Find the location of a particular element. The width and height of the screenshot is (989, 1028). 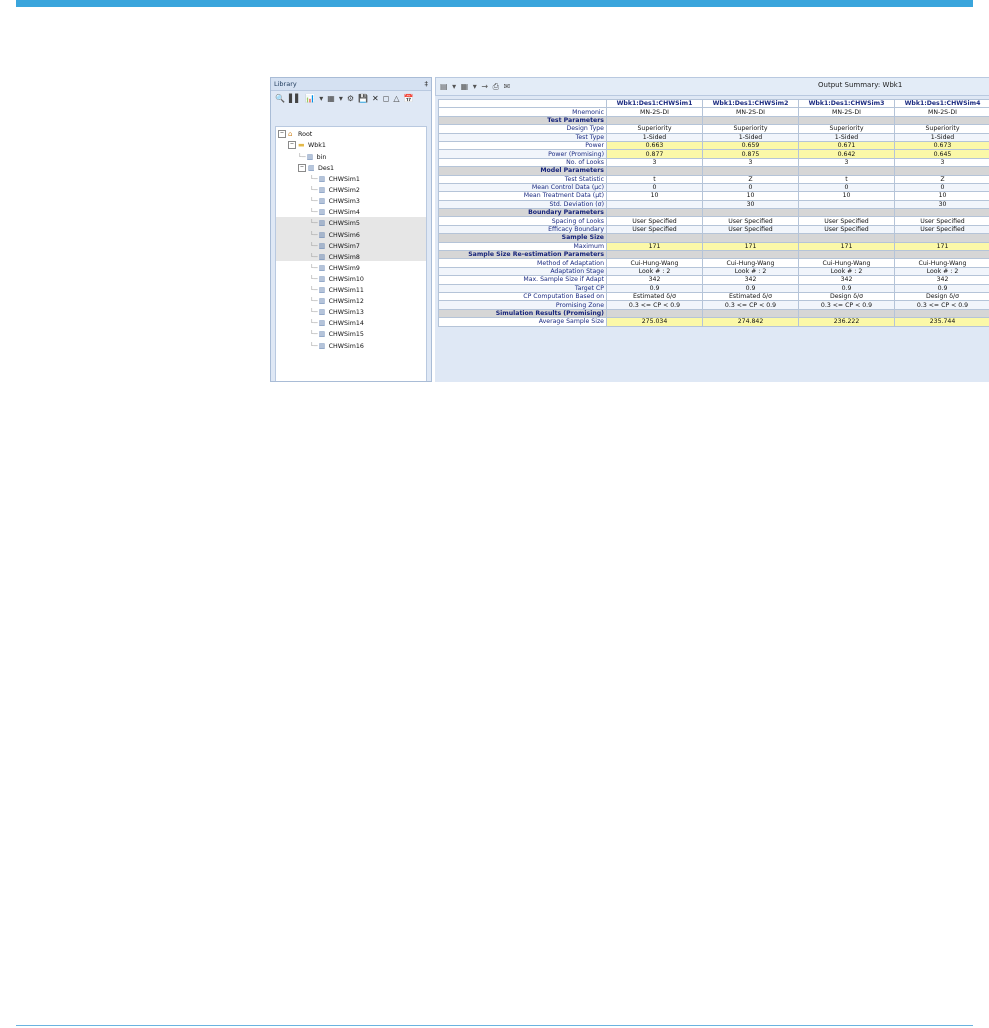

value-cell: 0.877 is located at coordinates (654, 154).